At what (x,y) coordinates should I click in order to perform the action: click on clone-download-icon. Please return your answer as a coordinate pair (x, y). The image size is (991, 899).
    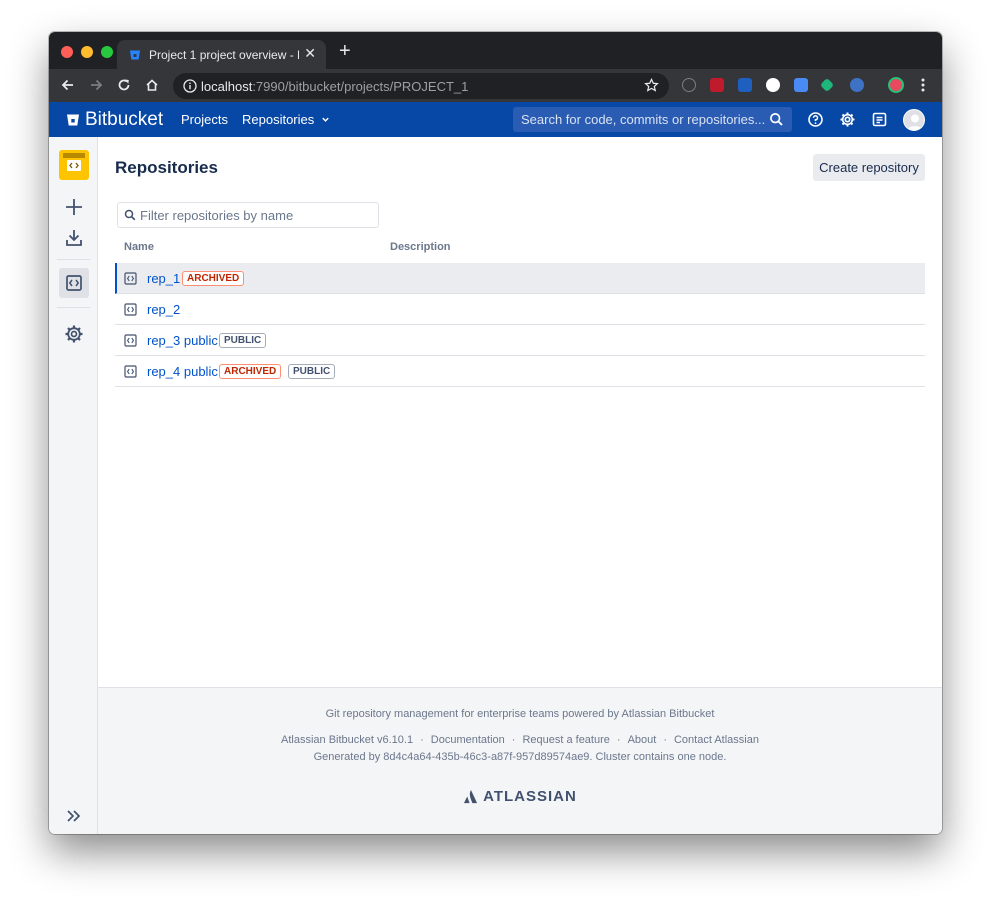
    Looking at the image, I should click on (74, 238).